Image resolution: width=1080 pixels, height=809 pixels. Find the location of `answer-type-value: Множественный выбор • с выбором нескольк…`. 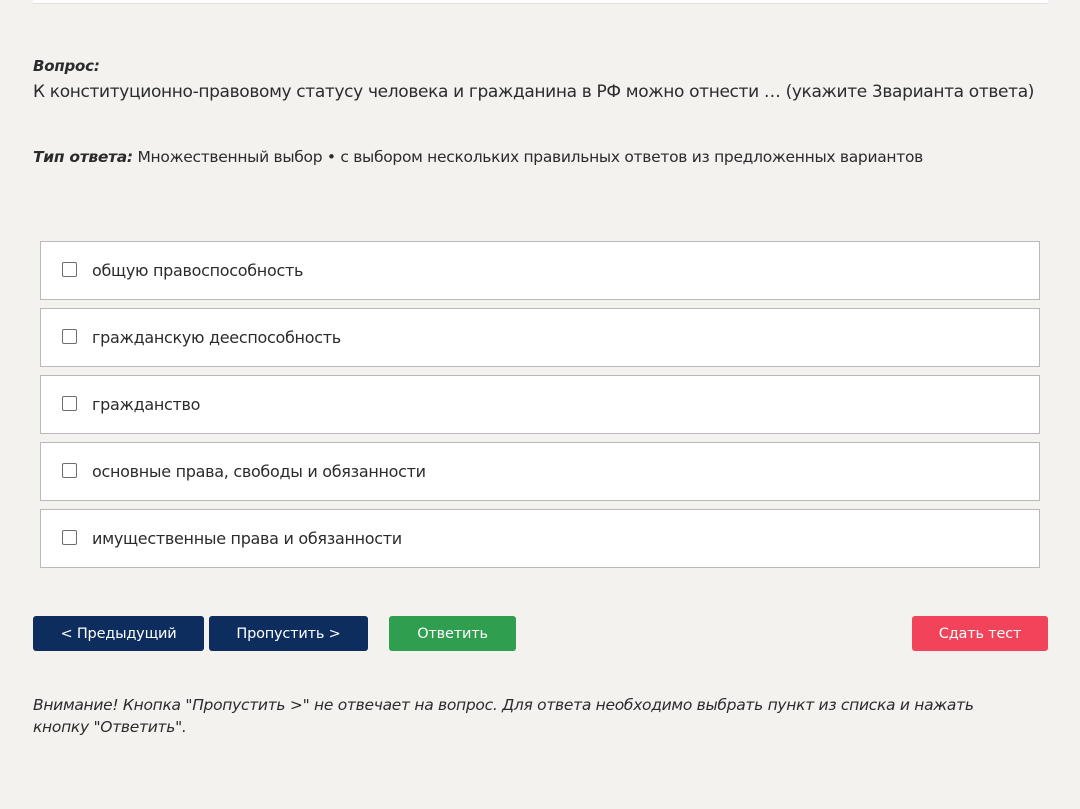

answer-type-value: Множественный выбор • с выбором нескольк… is located at coordinates (530, 157).